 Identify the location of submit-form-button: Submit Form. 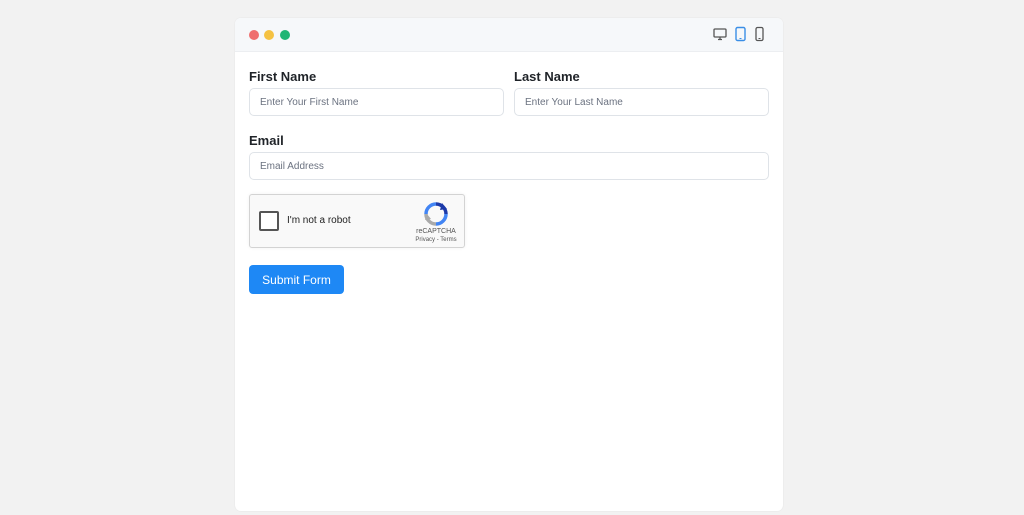
(296, 279).